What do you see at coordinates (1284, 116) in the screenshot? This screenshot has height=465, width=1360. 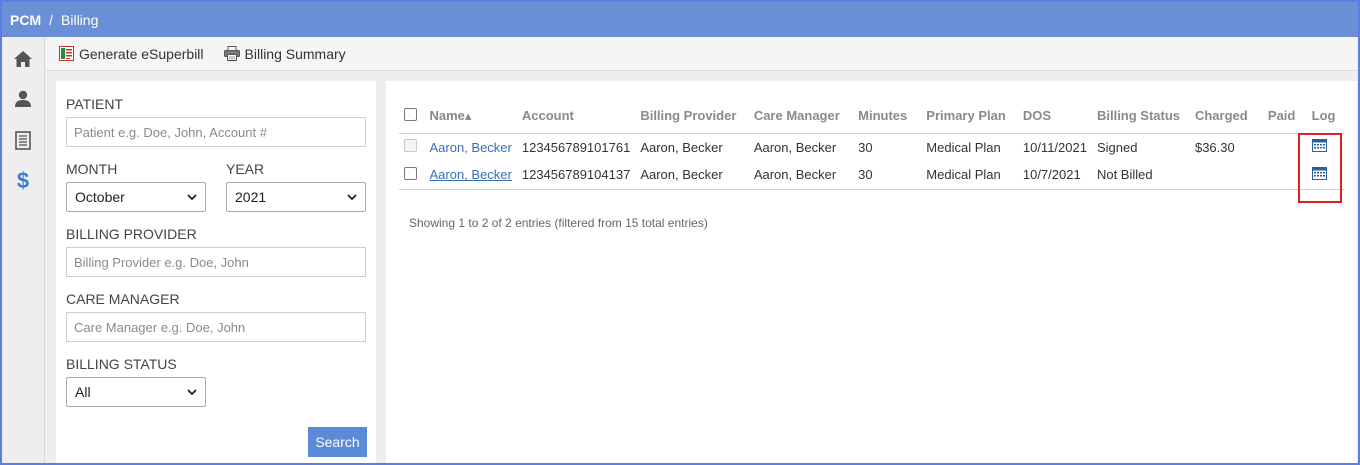 I see `column-header-paid: Paid` at bounding box center [1284, 116].